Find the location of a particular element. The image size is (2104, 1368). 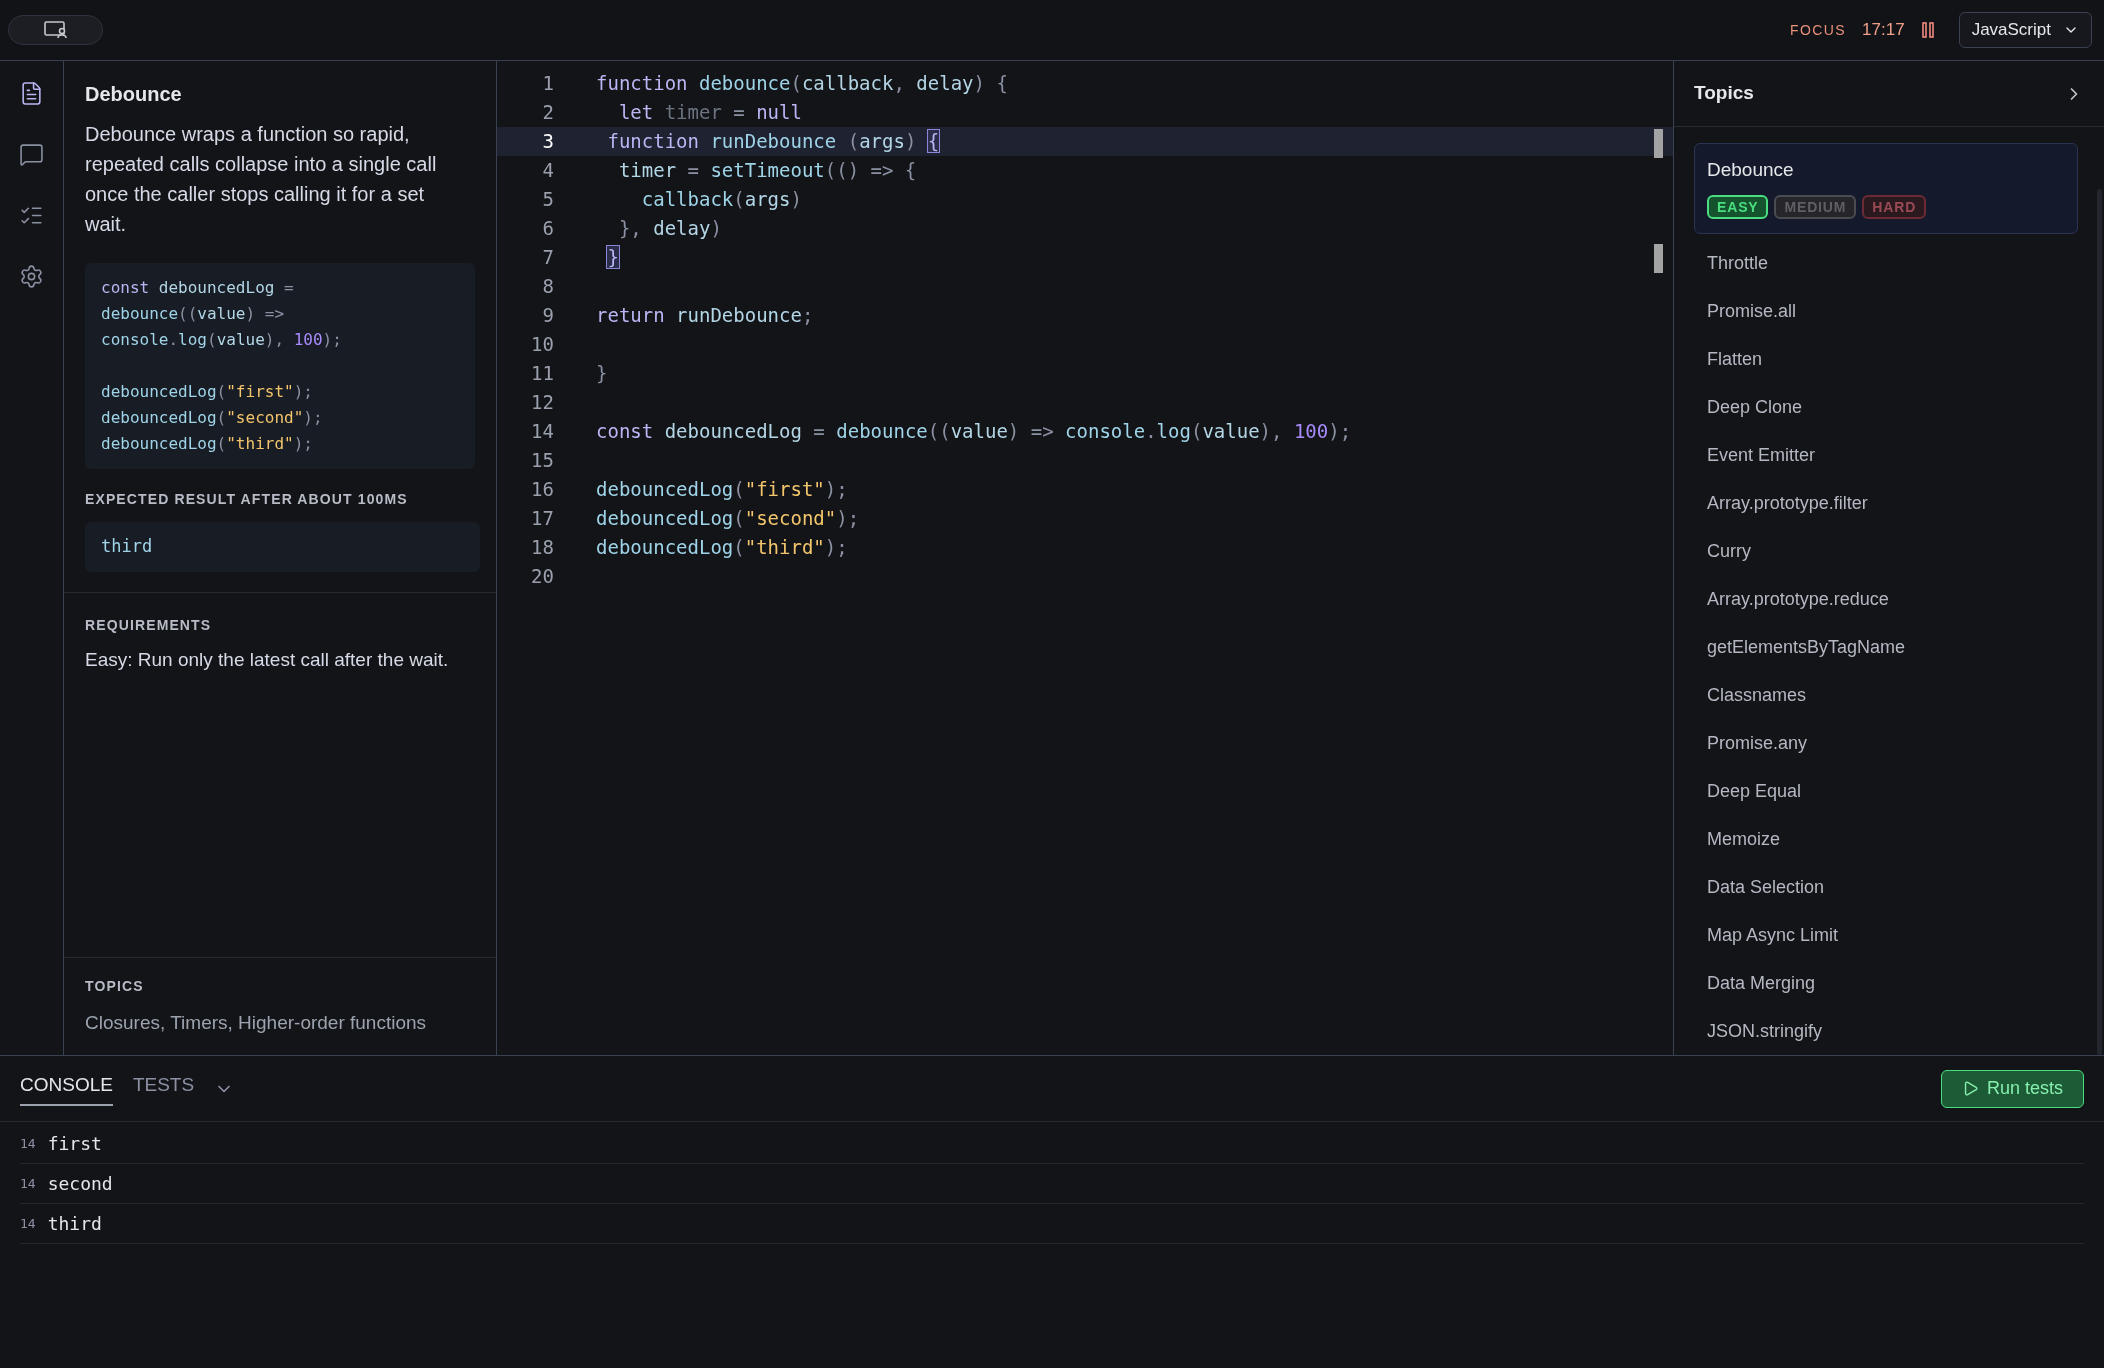

topic-card: Debounce EASY MEDIUM HARD is located at coordinates (1886, 188).